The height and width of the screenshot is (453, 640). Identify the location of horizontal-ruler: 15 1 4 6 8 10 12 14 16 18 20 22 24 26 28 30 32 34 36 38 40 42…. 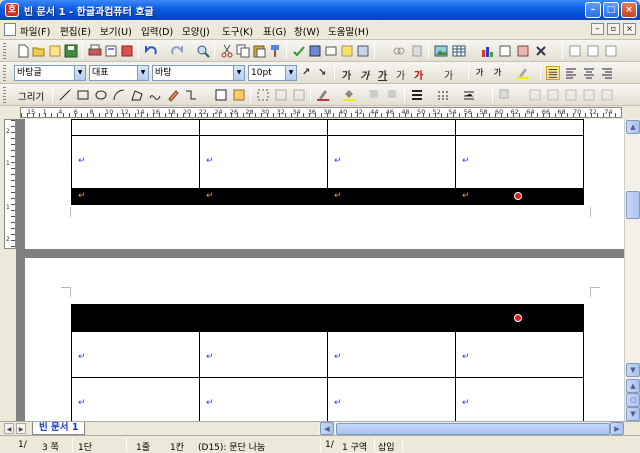
(321, 112).